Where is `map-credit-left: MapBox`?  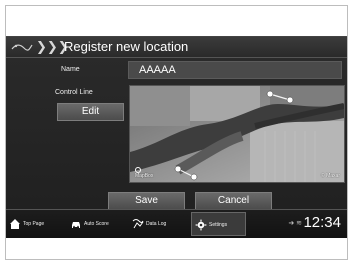 map-credit-left: MapBox is located at coordinates (144, 176).